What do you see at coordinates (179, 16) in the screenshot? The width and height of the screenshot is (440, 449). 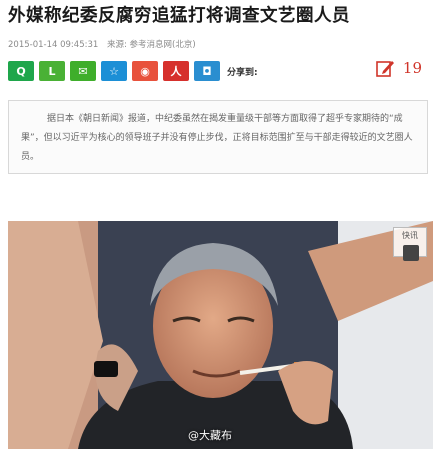 I see `article-title: 外媒称纪委反腐穷追猛打将调查文艺圈人员` at bounding box center [179, 16].